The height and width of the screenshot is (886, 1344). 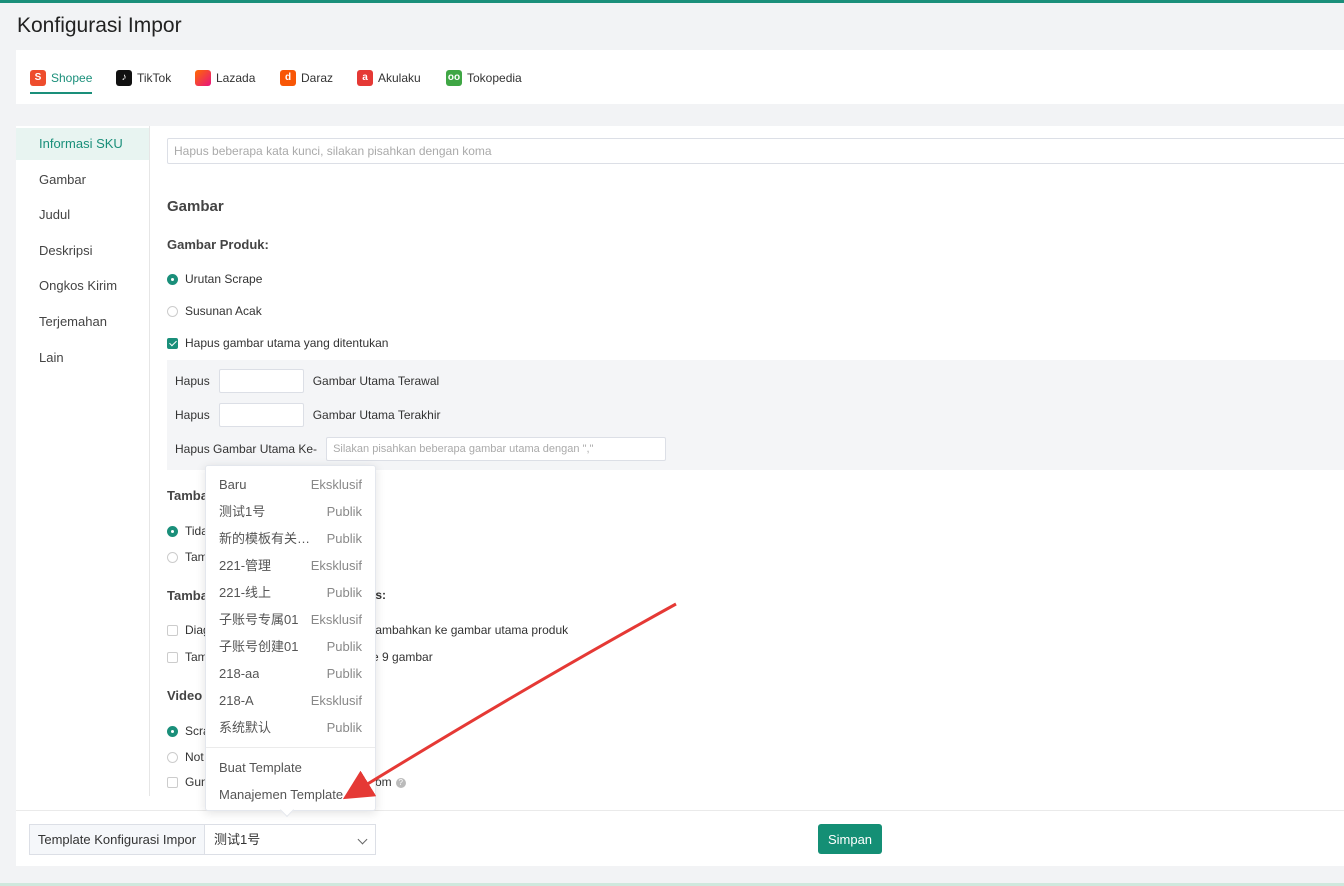 I want to click on option-label: Hapus gambar utama yang ditentukan, so click(x=287, y=343).